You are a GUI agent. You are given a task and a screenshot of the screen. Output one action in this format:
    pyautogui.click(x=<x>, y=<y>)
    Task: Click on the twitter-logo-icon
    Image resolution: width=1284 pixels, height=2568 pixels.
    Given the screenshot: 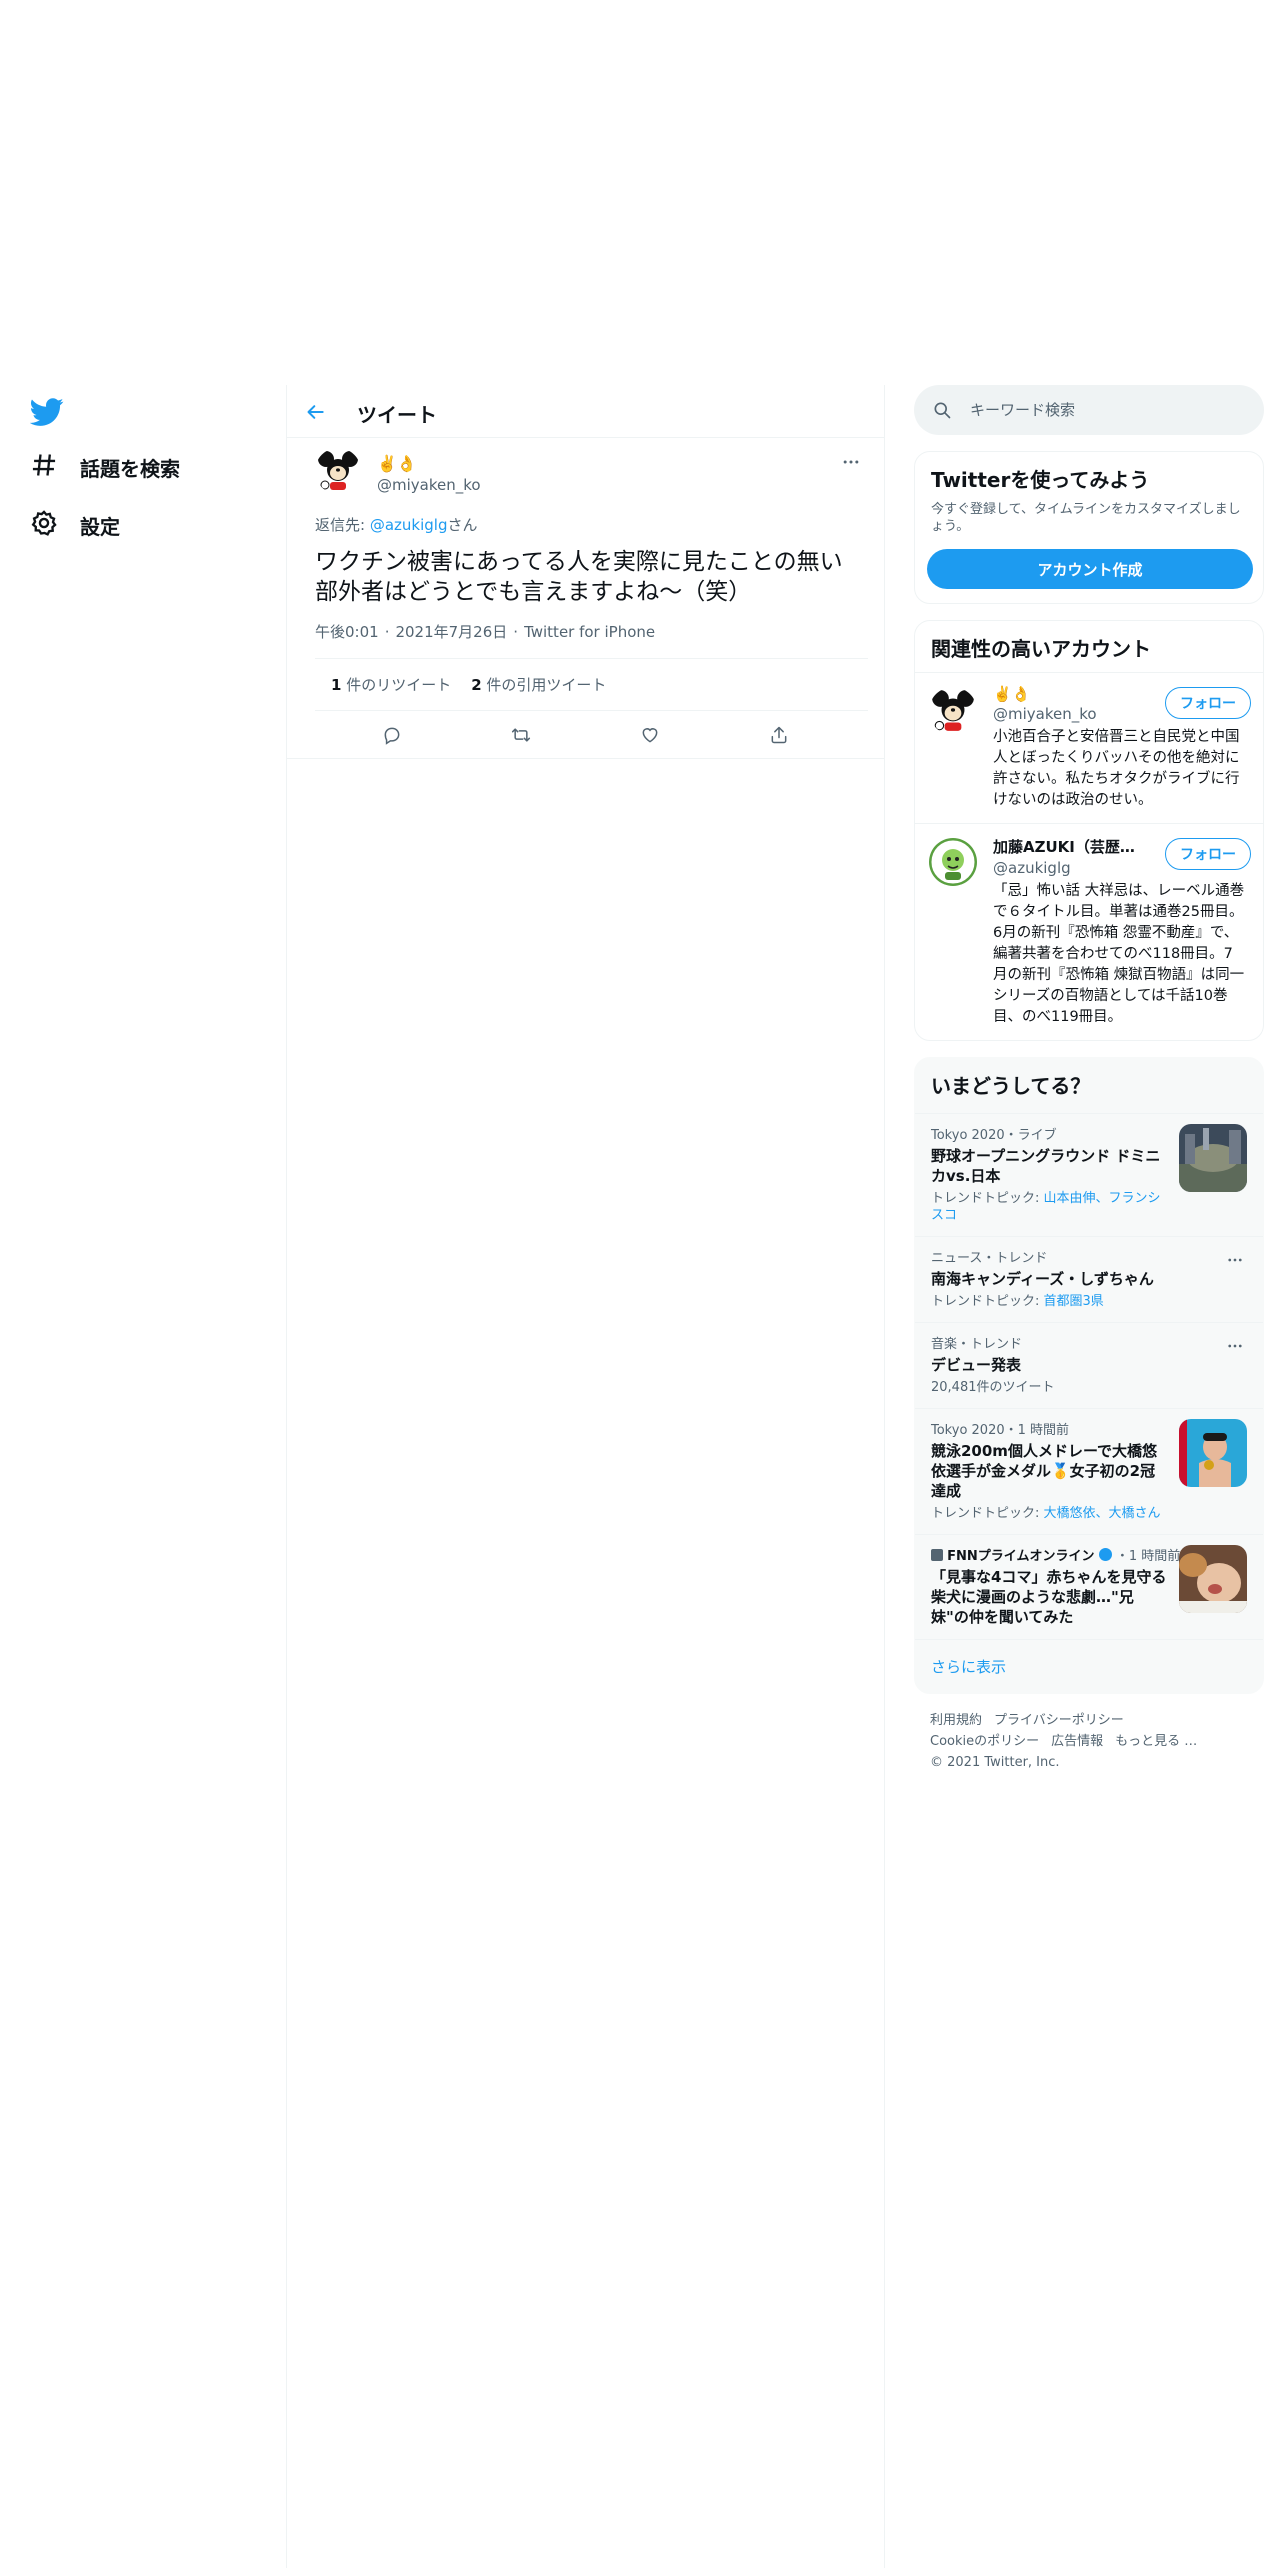 What is the action you would take?
    pyautogui.click(x=46, y=412)
    